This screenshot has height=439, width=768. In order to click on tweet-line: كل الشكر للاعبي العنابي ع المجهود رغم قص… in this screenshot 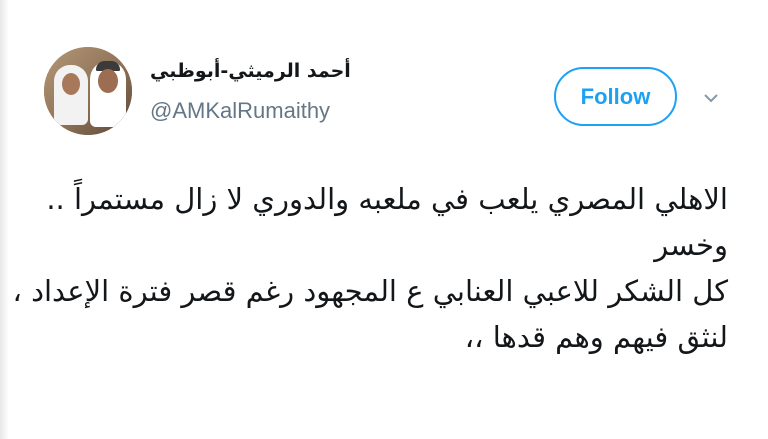, I will do `click(370, 291)`.